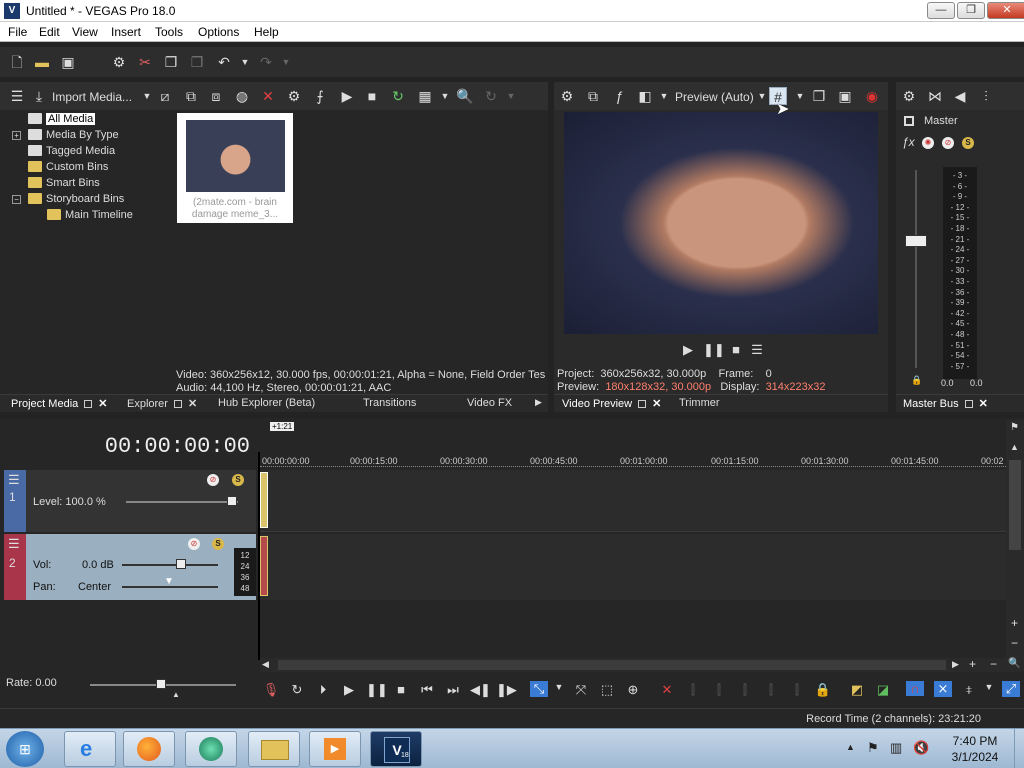  Describe the element at coordinates (664, 96) in the screenshot. I see `split-dropdown-icon: ▼` at that location.